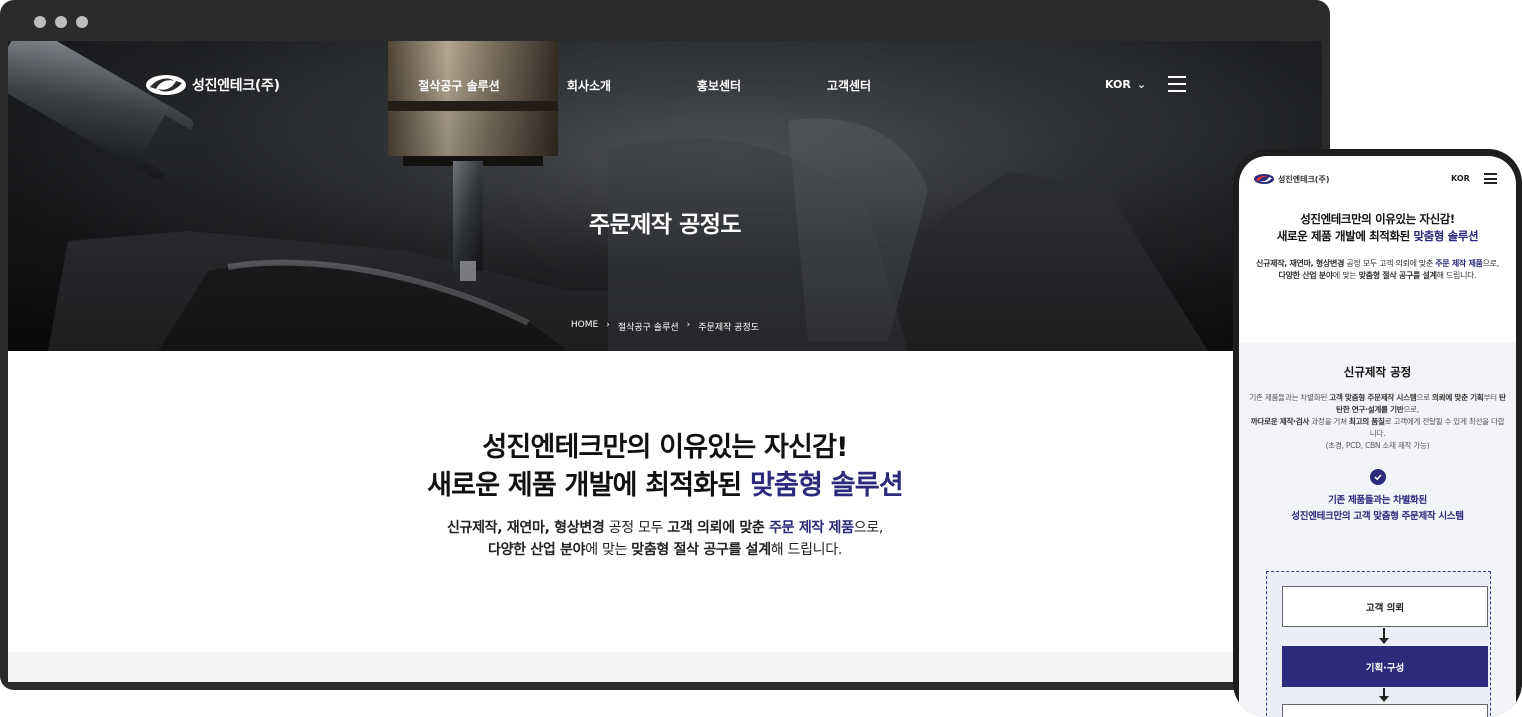 Image resolution: width=1522 pixels, height=717 pixels. Describe the element at coordinates (1411, 409) in the screenshot. I see `mobile-desc-text: 으로,` at that location.